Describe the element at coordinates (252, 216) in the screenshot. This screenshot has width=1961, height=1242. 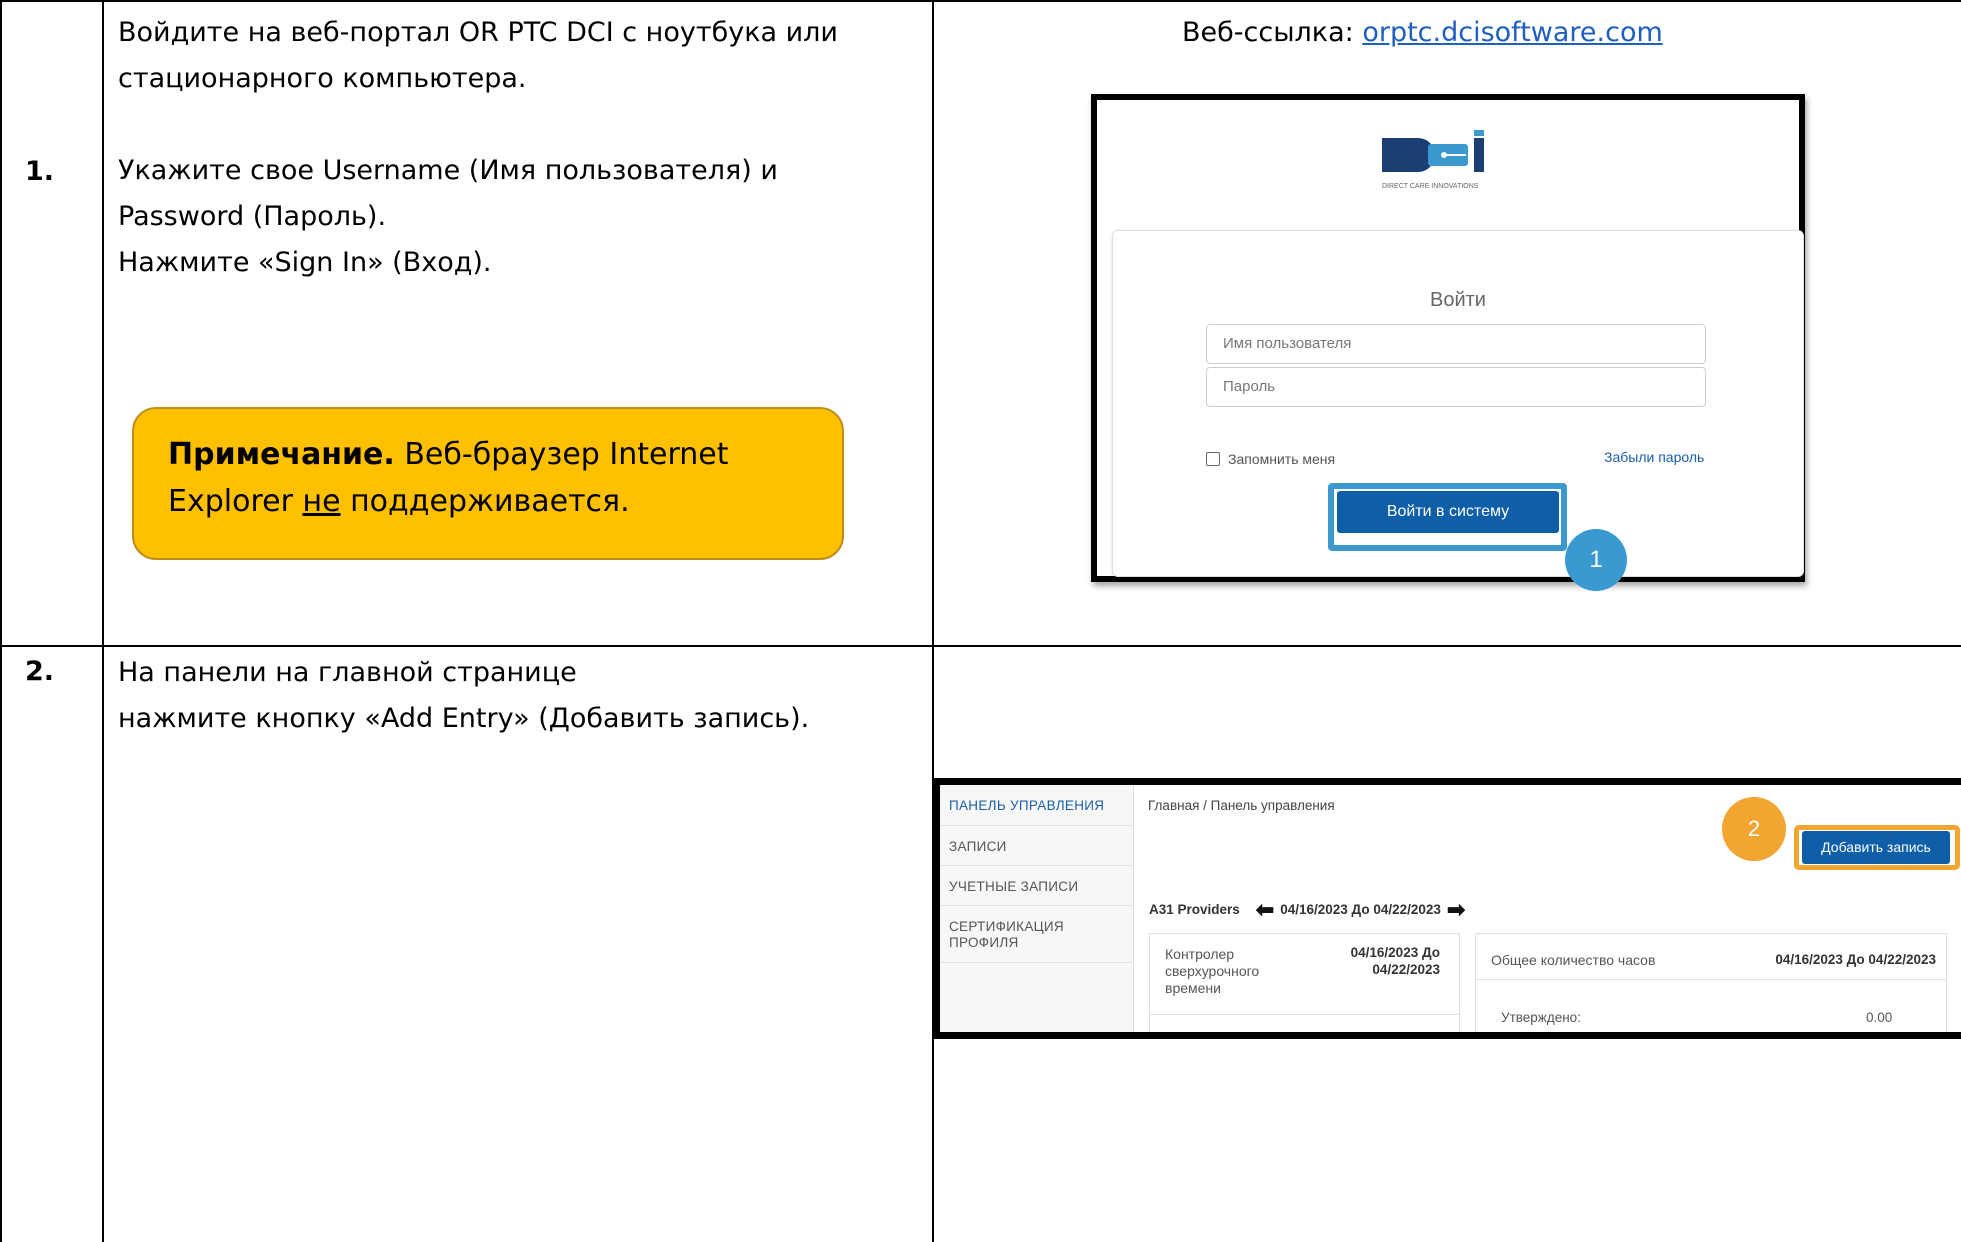
I see `step1-instruction-line4: Password (Пароль).` at that location.